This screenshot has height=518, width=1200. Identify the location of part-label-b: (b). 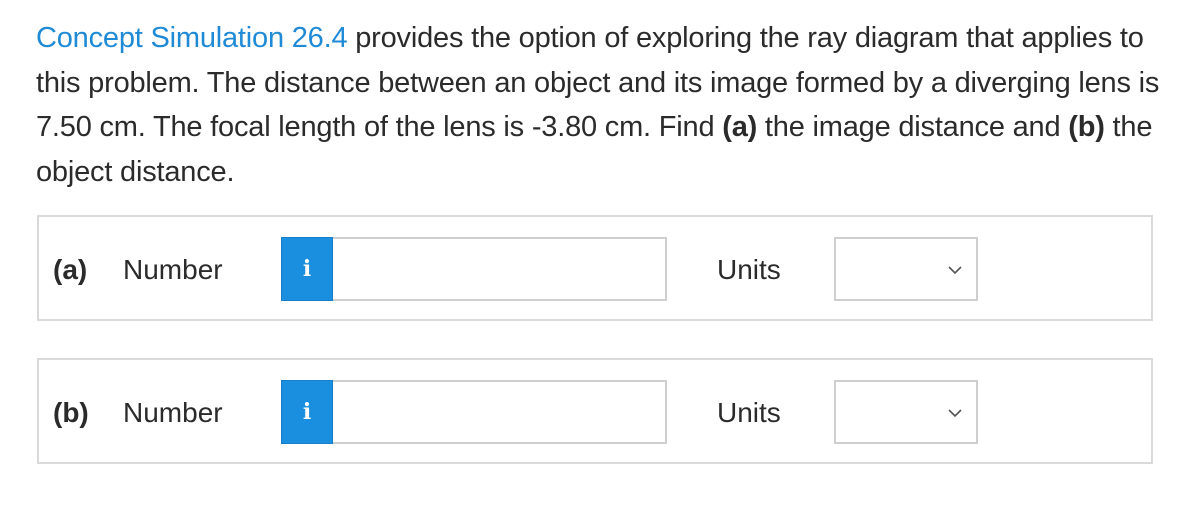
(71, 412).